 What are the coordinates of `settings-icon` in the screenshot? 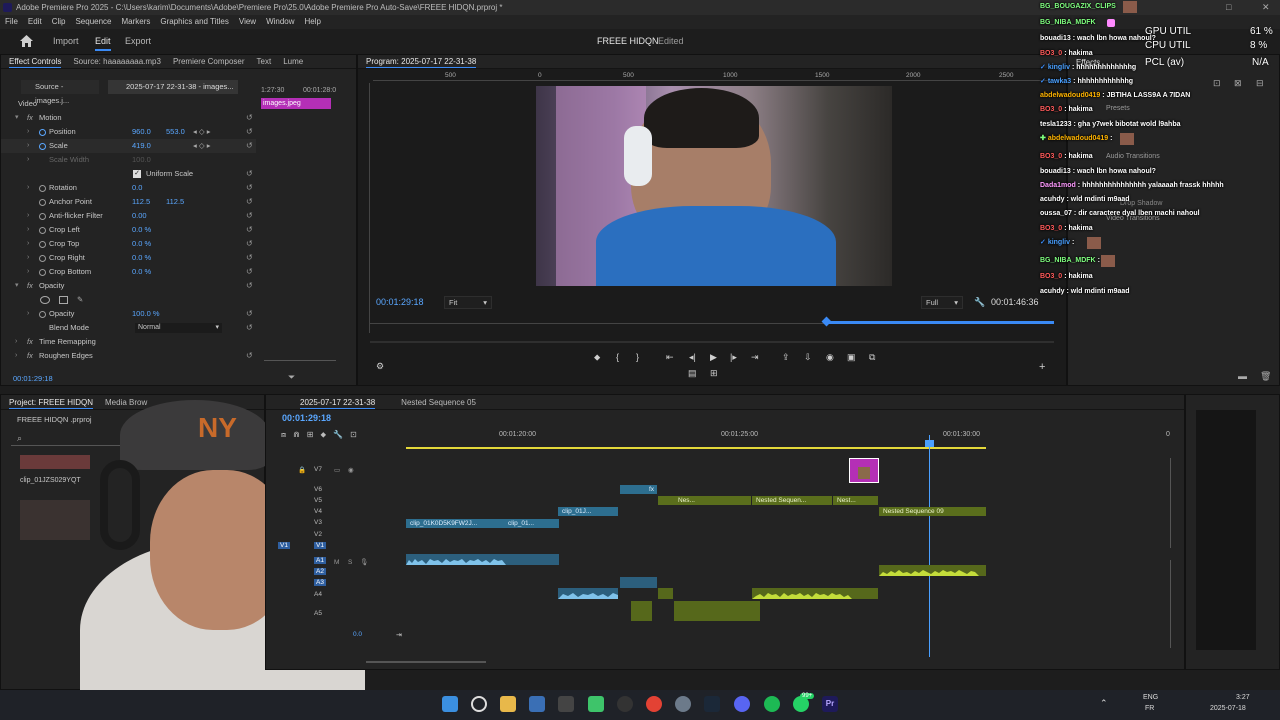 It's located at (683, 704).